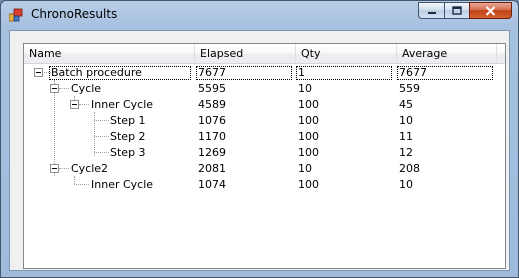  What do you see at coordinates (86, 88) in the screenshot?
I see `row-name: Cycle` at bounding box center [86, 88].